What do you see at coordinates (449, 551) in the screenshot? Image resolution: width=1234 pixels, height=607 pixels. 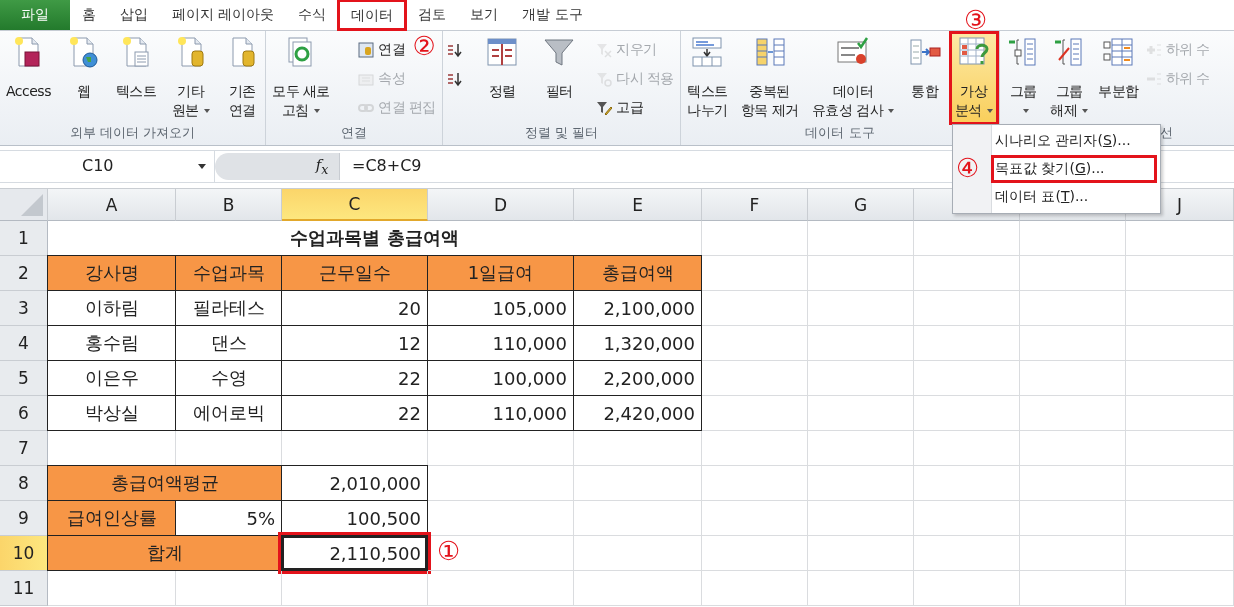 I see `callout-number: ①` at bounding box center [449, 551].